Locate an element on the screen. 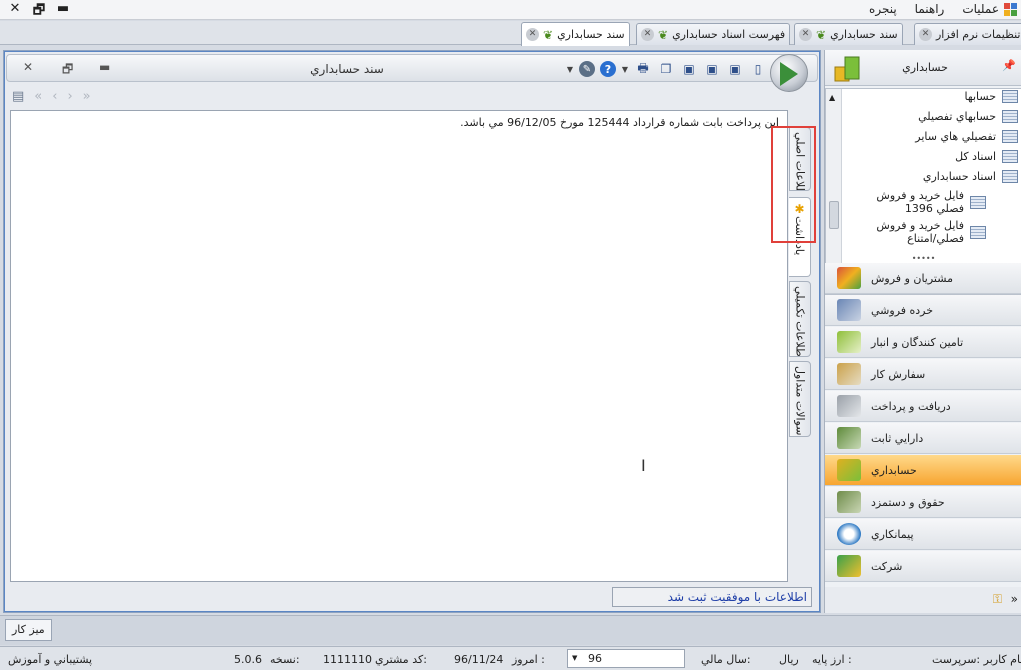 This screenshot has height=670, width=1021. tree-item-detailed-accounts: حسابهاي تفصيلي is located at coordinates (942, 116).